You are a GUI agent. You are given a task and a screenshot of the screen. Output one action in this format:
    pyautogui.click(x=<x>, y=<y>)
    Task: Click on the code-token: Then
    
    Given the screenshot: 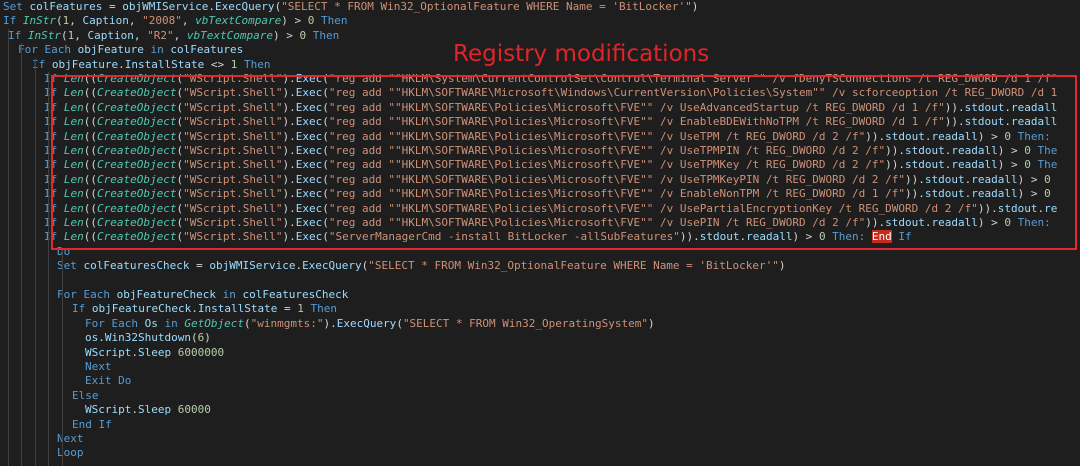 What is the action you would take?
    pyautogui.click(x=320, y=309)
    